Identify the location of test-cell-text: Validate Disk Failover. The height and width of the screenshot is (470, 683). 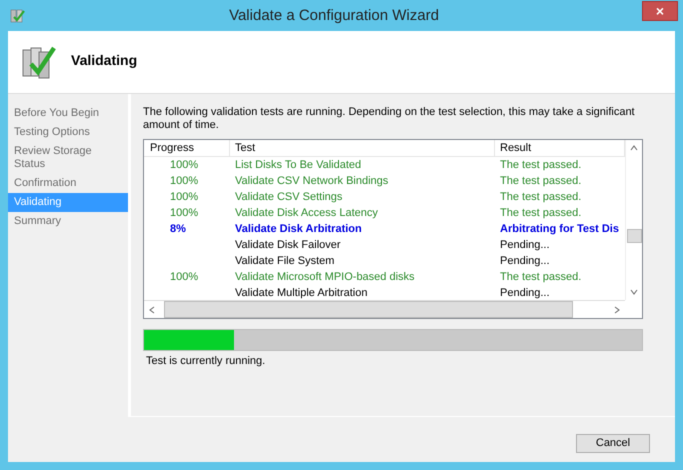
(288, 245).